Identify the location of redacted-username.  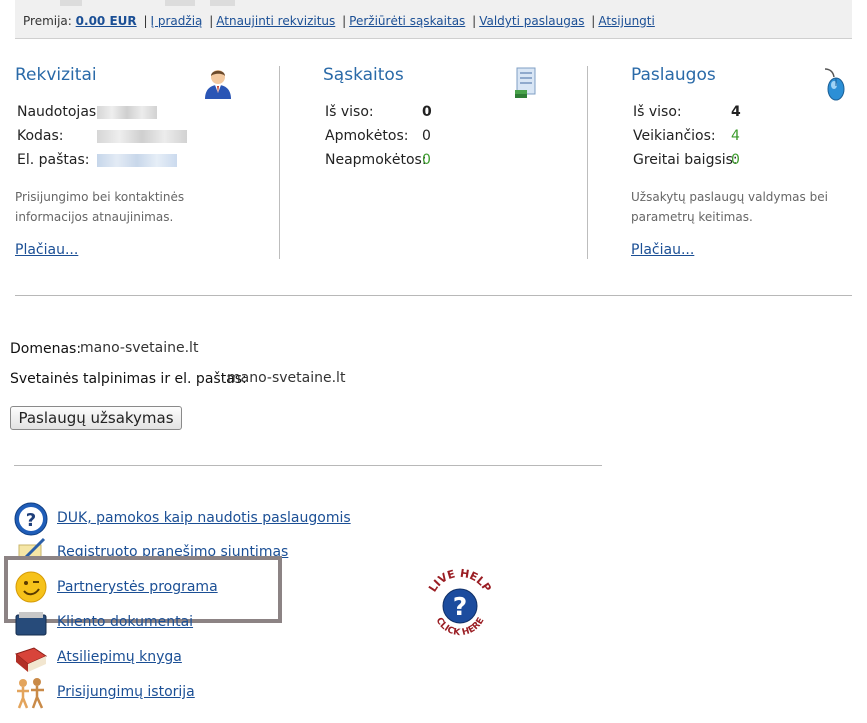
(127, 112).